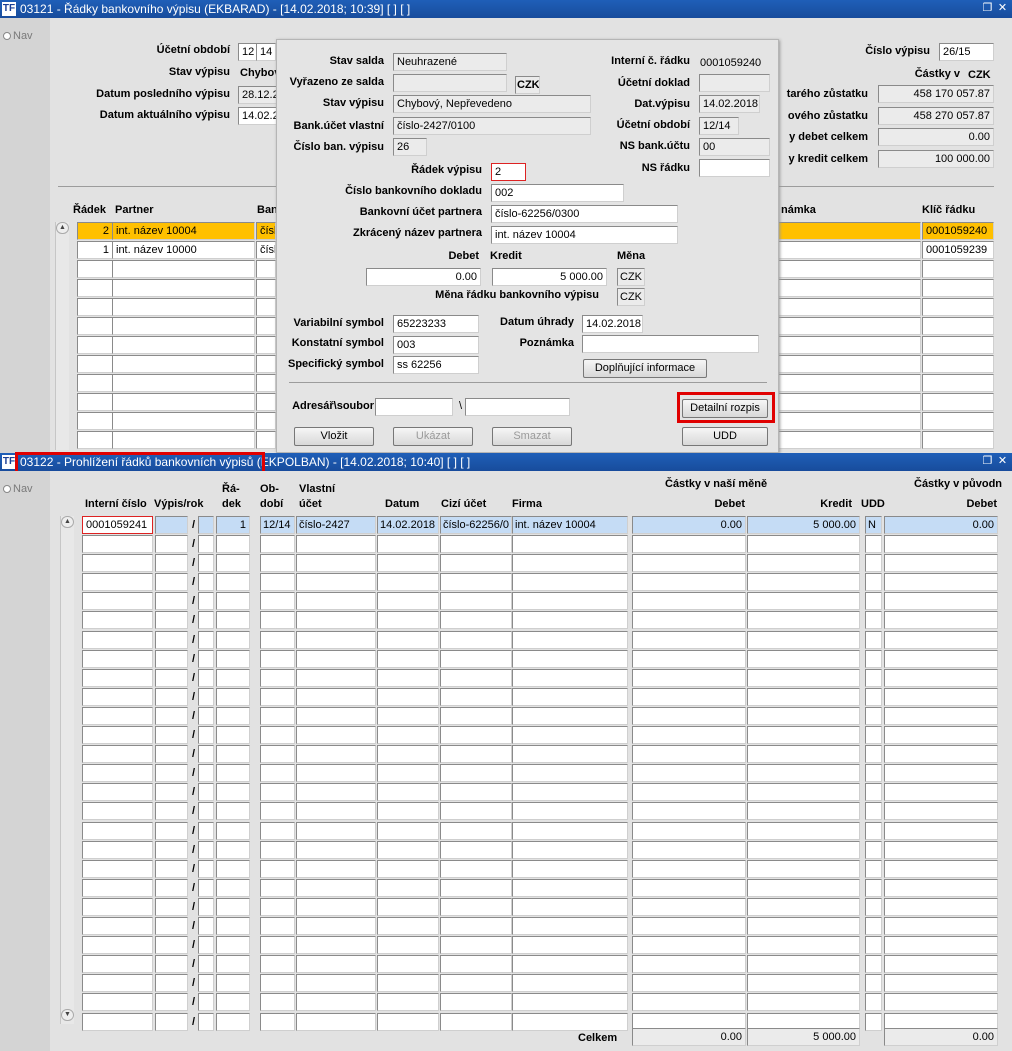 The width and height of the screenshot is (1012, 1051). Describe the element at coordinates (95, 250) in the screenshot. I see `row-radek: 1` at that location.